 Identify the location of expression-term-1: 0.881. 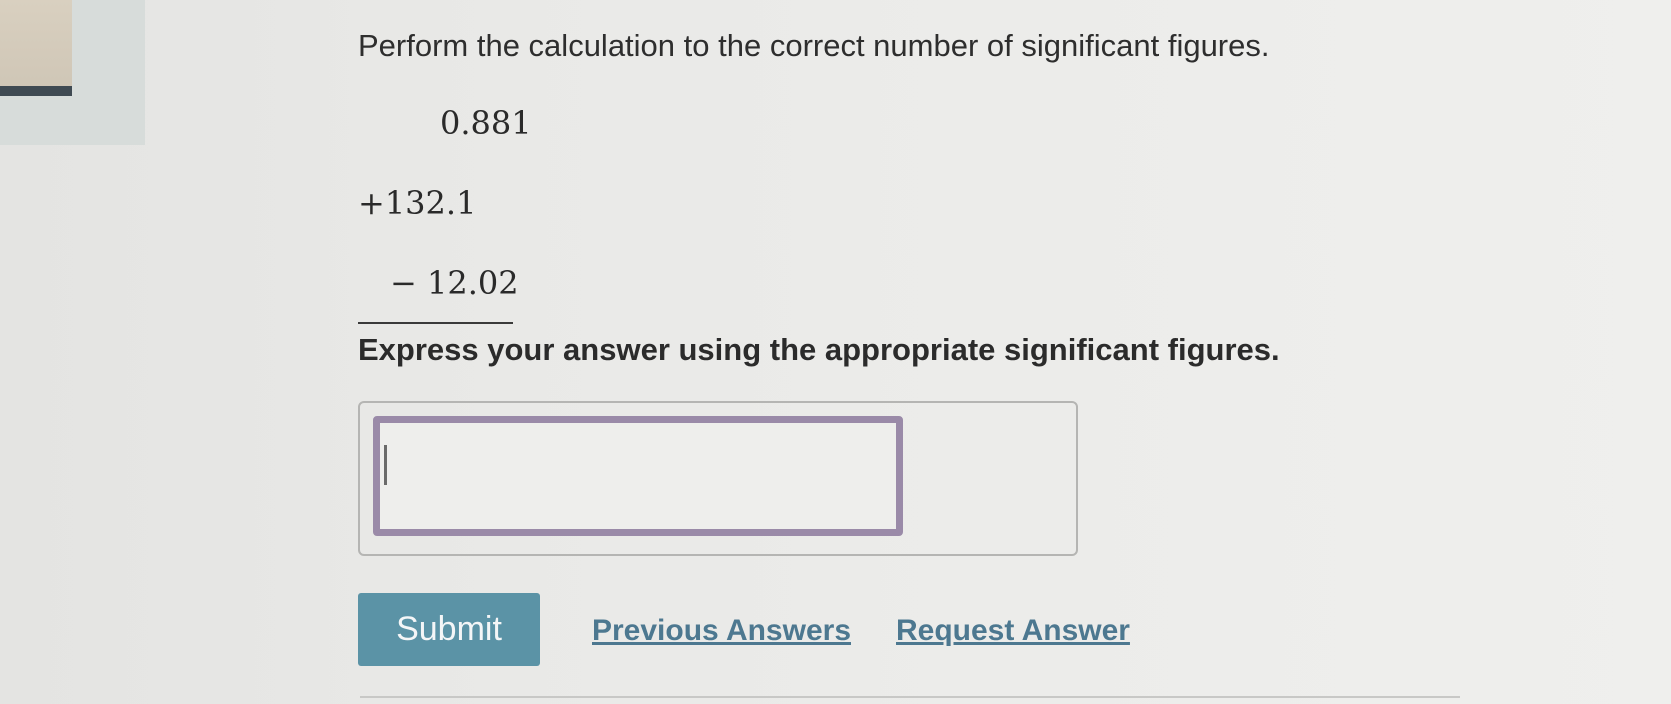
(486, 123).